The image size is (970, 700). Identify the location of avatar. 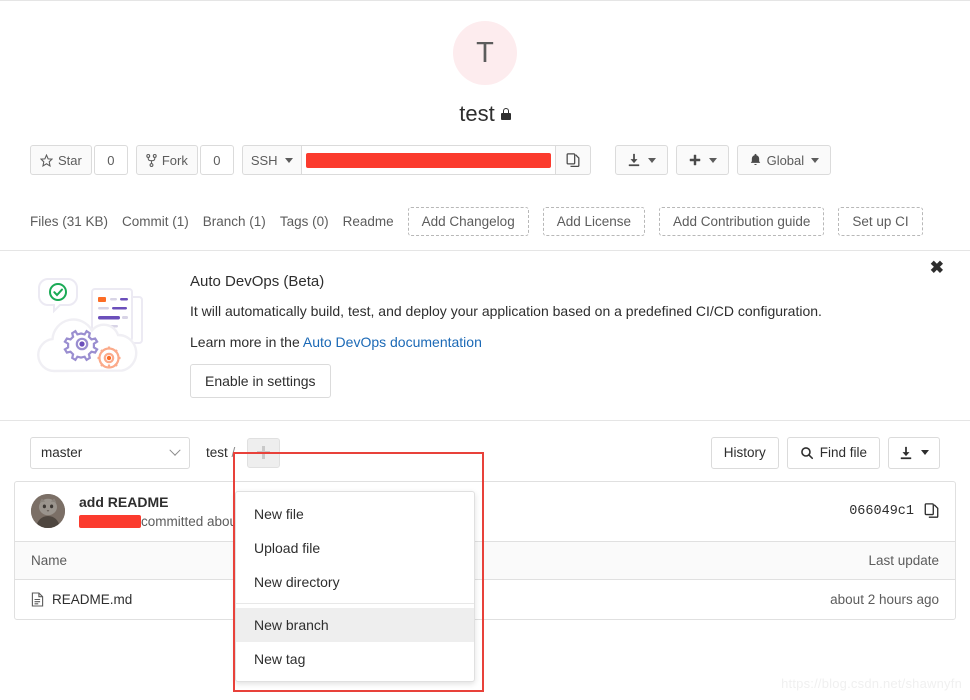
(48, 511).